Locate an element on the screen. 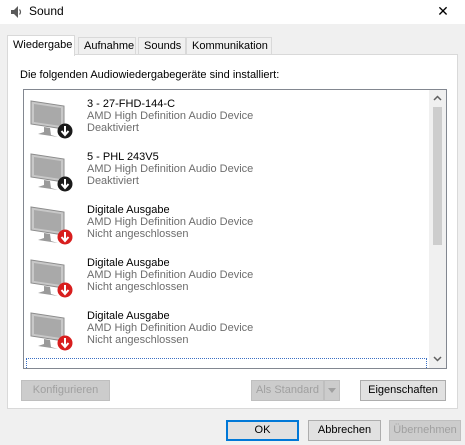  scroll-down-icon is located at coordinates (437, 359).